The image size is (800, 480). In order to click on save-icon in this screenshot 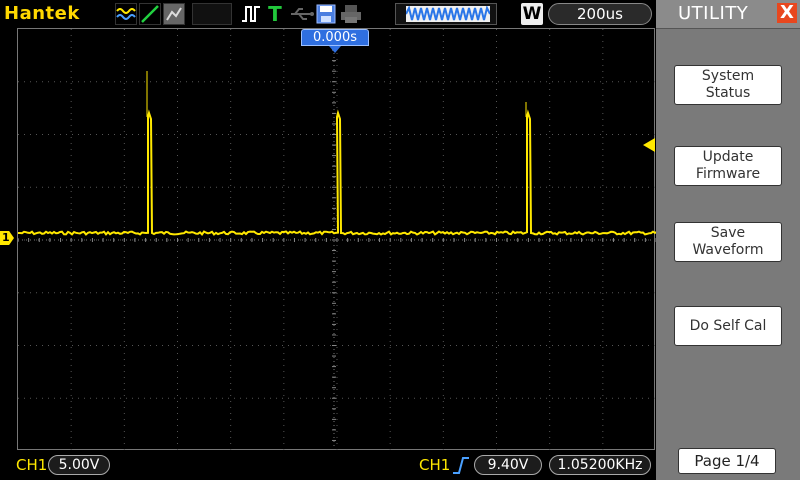, I will do `click(326, 14)`.